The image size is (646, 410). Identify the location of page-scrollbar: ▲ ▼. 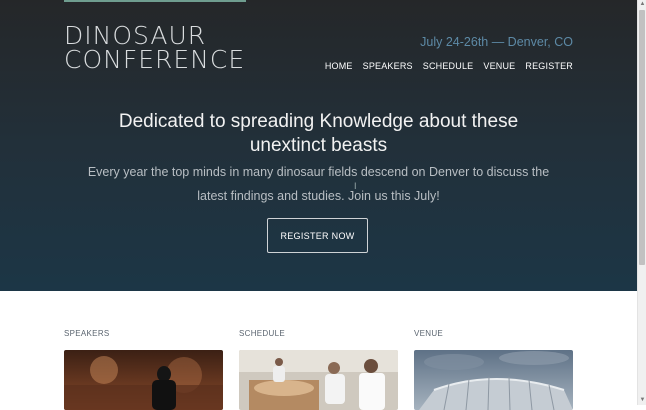
(641, 202).